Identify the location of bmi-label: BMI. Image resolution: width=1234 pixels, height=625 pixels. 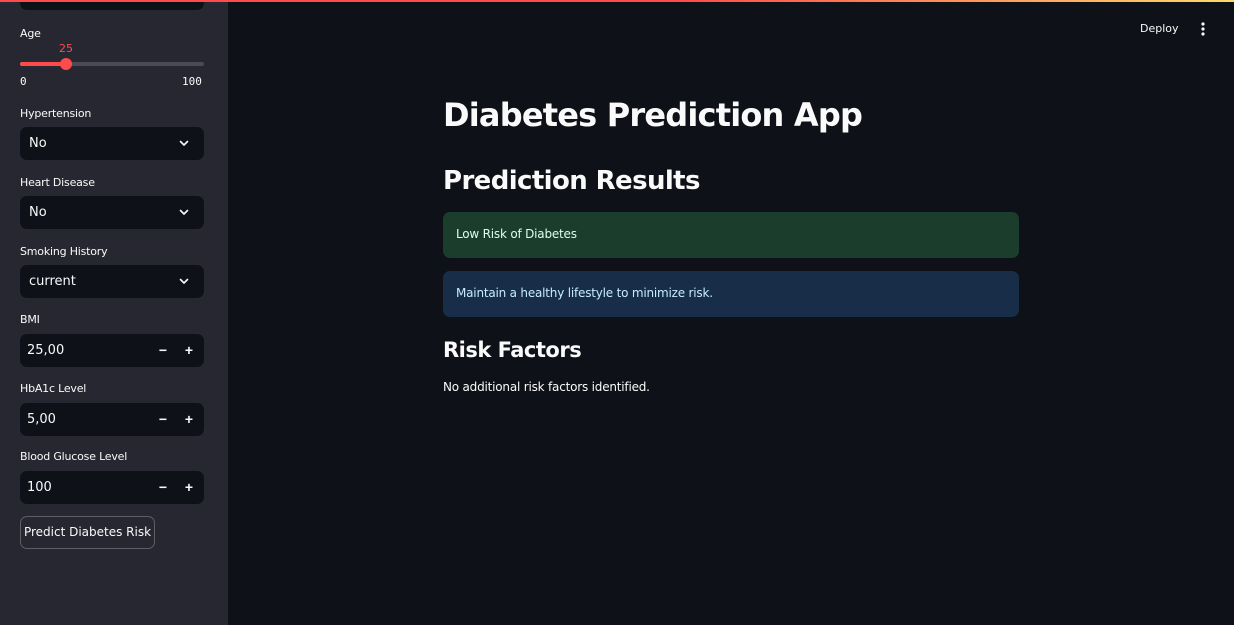
(30, 319).